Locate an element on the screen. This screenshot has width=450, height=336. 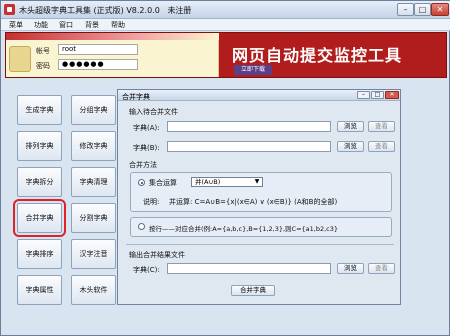
dict-a-view-button: 查看 is located at coordinates (381, 126).